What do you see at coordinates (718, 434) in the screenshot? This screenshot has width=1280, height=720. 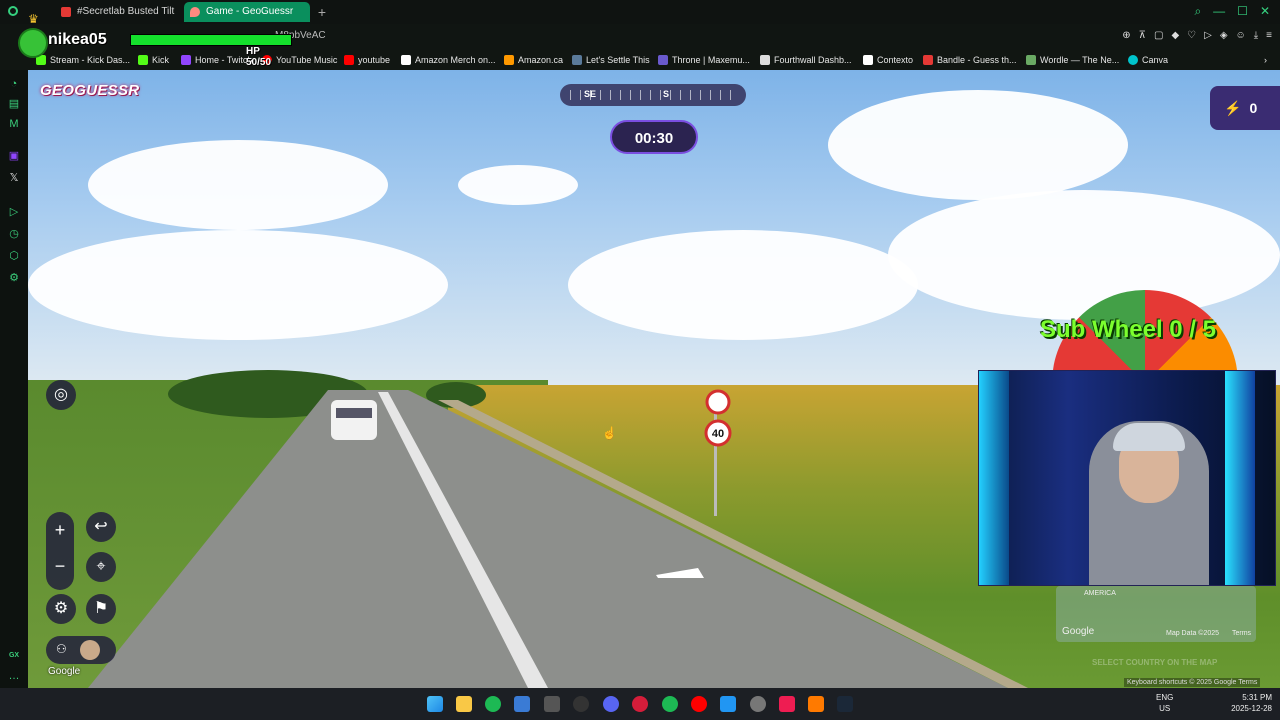 I see `road-sign-speed: 40` at bounding box center [718, 434].